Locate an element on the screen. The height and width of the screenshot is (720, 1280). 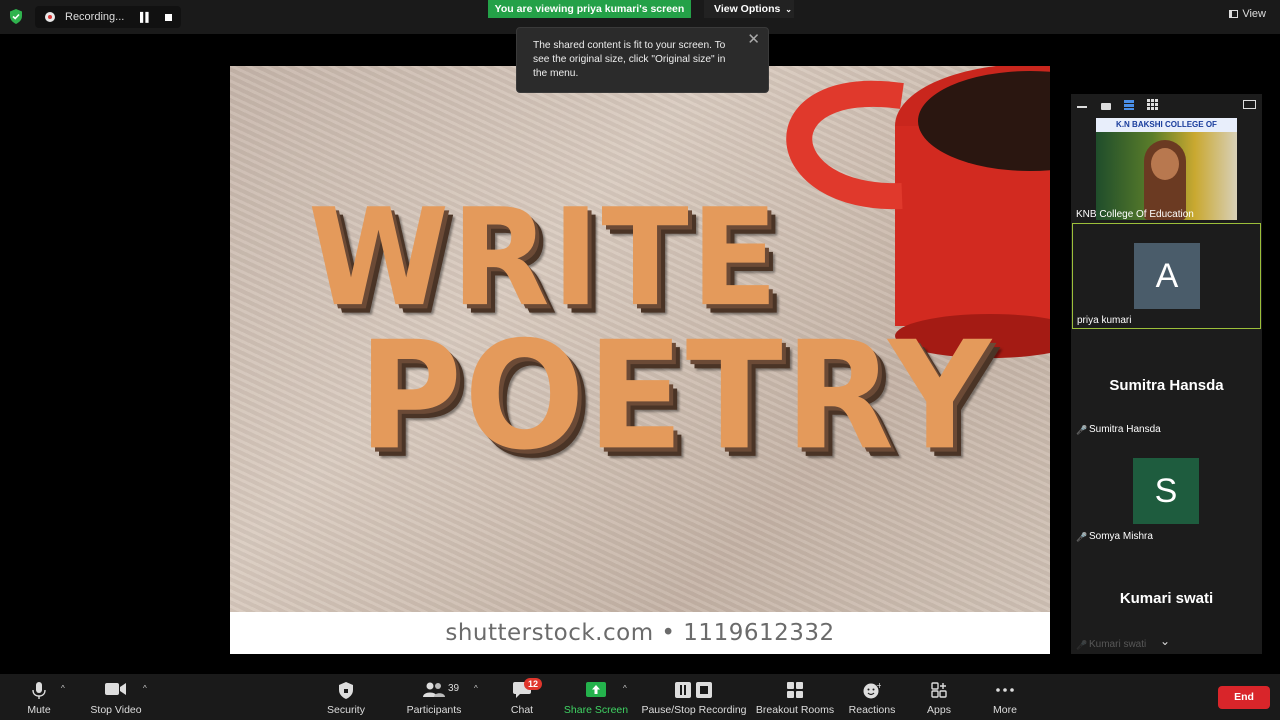
mute-button: Mute is located at coordinates (39, 697).